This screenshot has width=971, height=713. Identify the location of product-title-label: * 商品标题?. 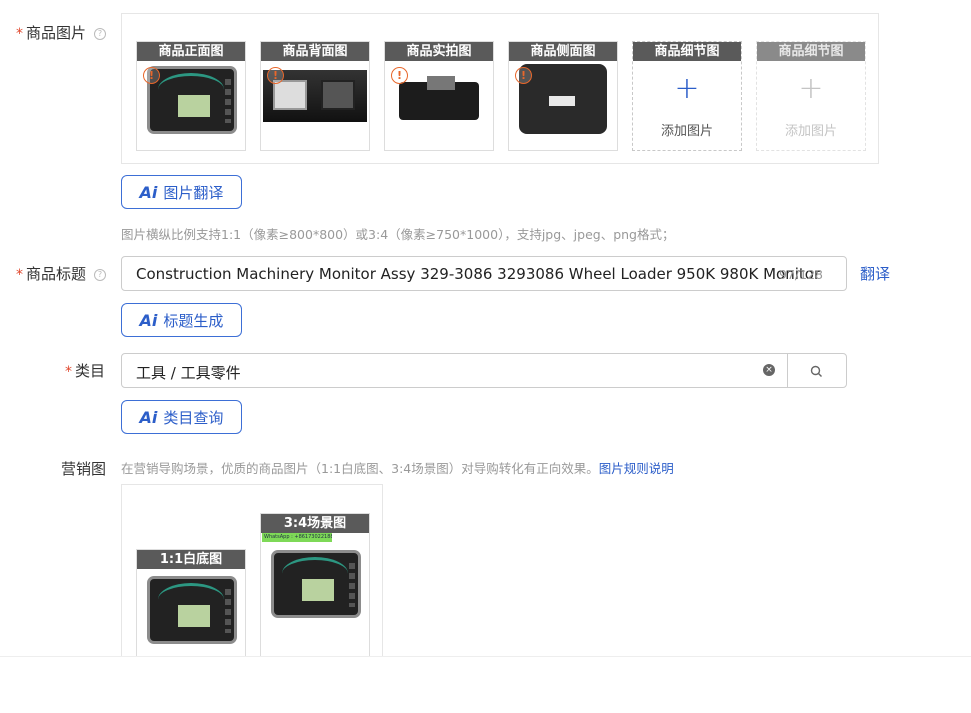
(61, 273).